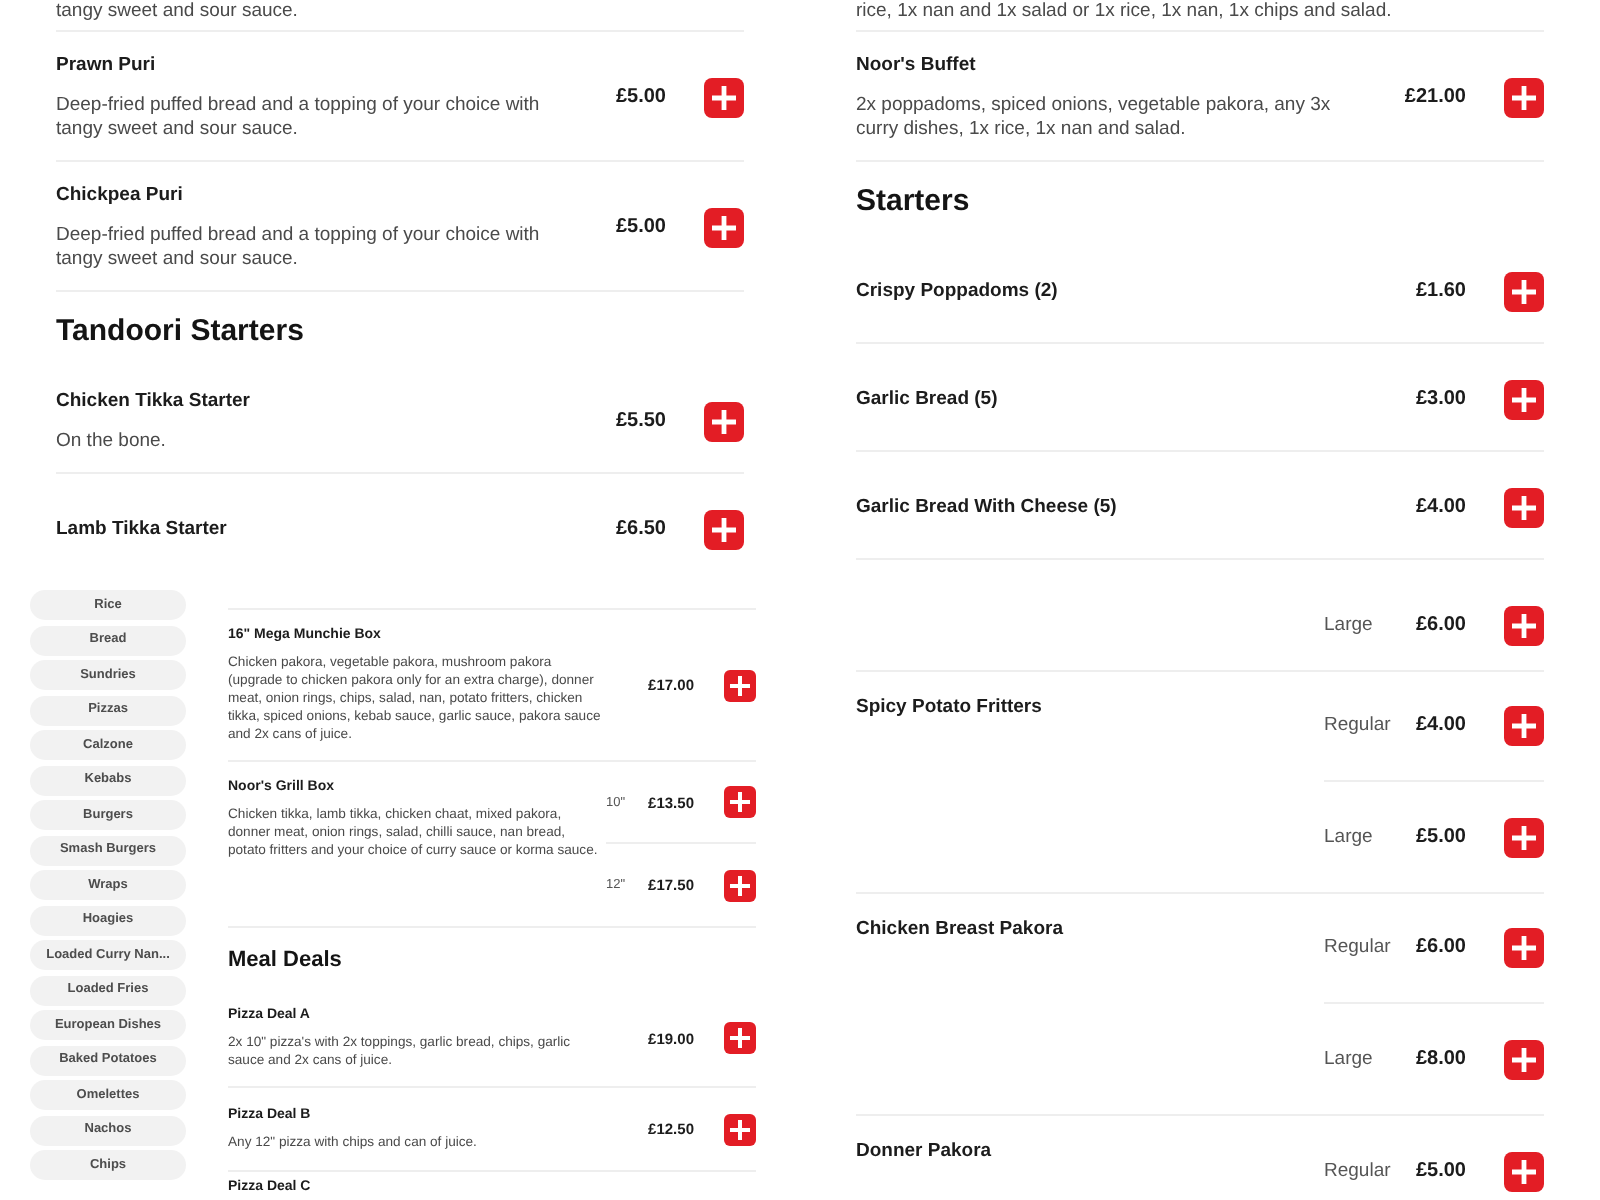 The image size is (1600, 1200). I want to click on item-price: £1.60, so click(1440, 291).